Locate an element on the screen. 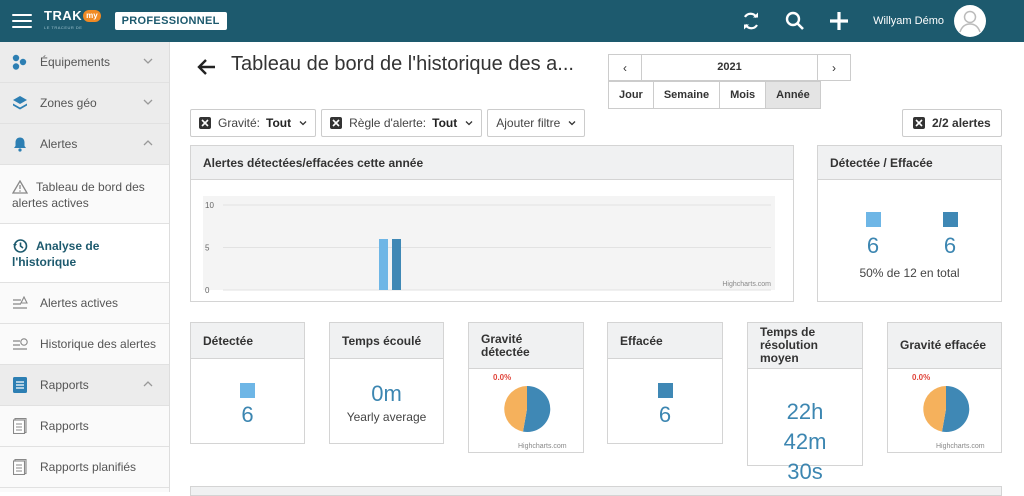 This screenshot has height=496, width=1024. alert-history-icon is located at coordinates (20, 344).